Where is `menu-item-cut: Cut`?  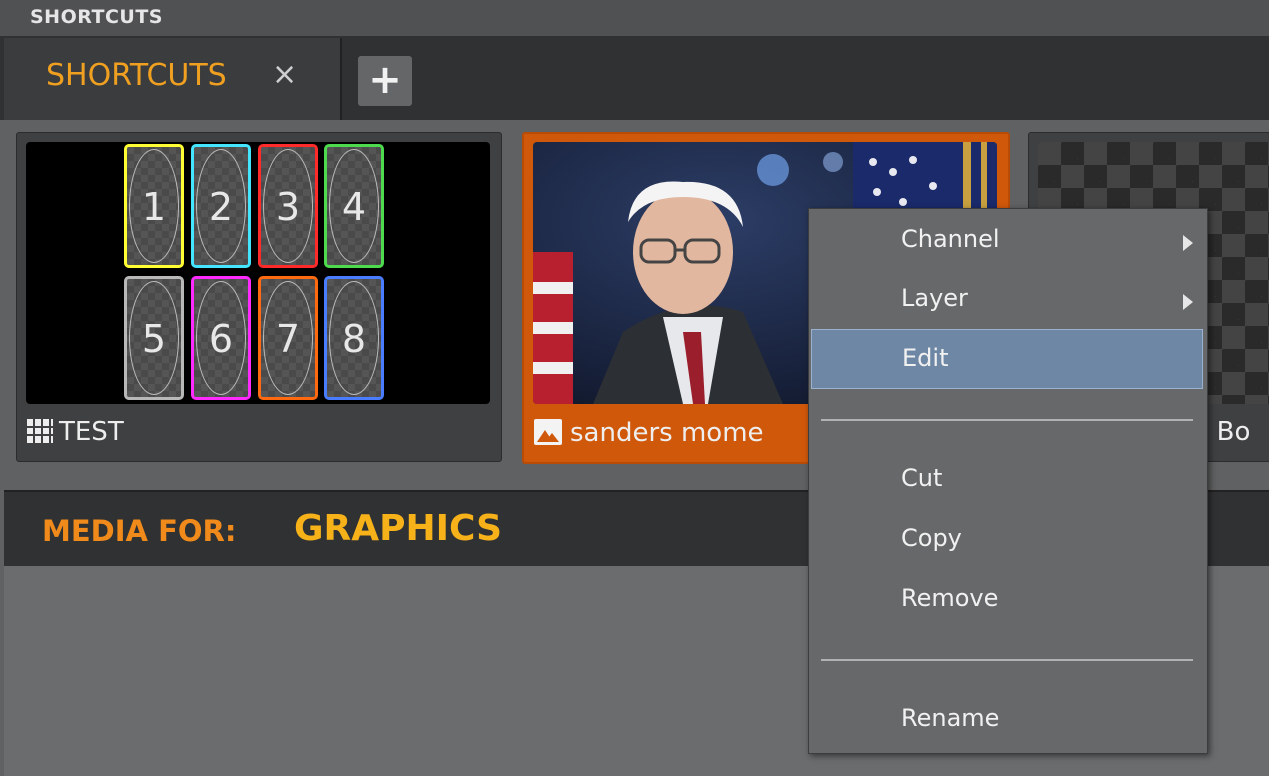
menu-item-cut: Cut is located at coordinates (1007, 480).